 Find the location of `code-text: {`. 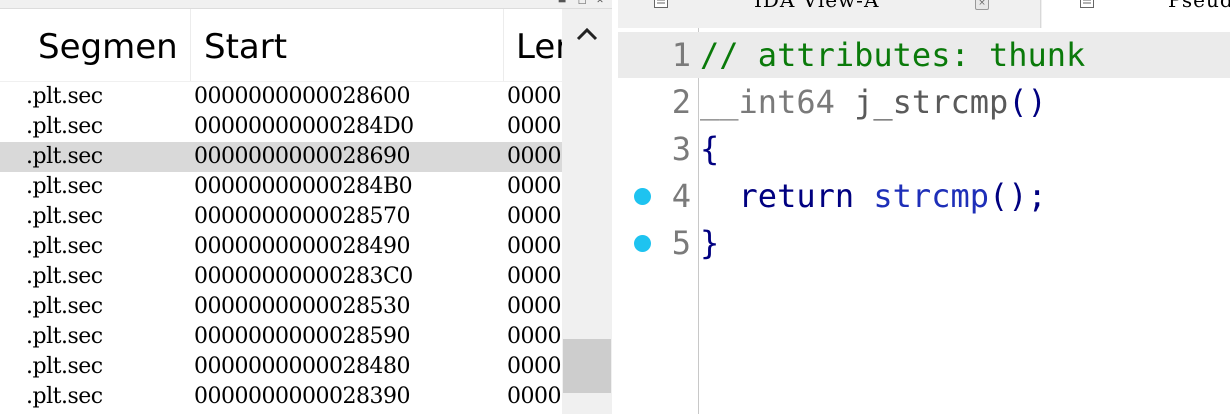

code-text: { is located at coordinates (709, 149).